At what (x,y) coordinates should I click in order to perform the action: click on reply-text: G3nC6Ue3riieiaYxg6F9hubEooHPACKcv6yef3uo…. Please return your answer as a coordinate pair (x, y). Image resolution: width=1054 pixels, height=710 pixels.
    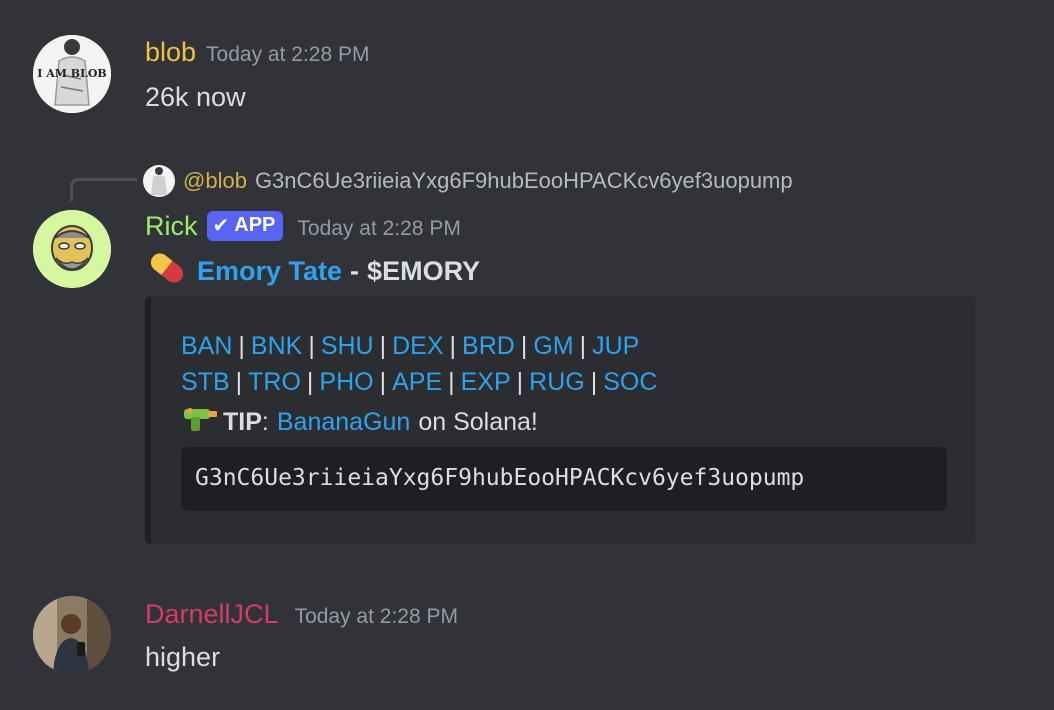
    Looking at the image, I should click on (524, 181).